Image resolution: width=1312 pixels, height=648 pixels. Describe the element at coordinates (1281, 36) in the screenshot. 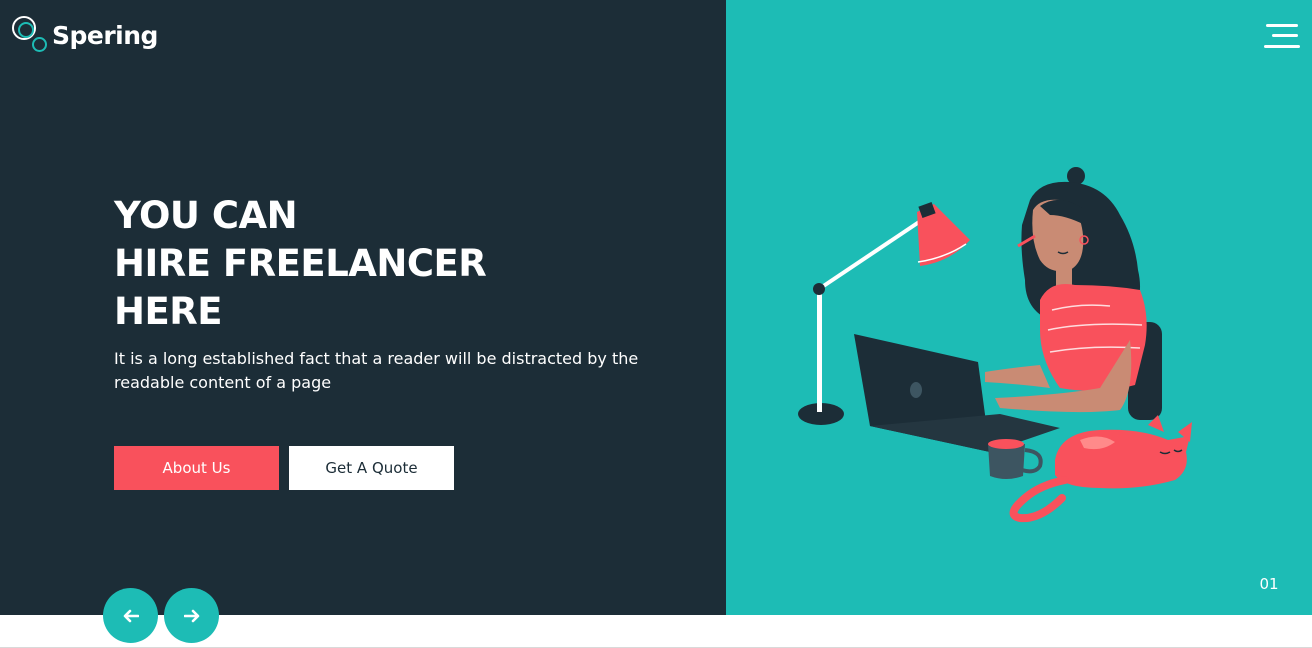

I see `hamburger-menu-icon` at that location.